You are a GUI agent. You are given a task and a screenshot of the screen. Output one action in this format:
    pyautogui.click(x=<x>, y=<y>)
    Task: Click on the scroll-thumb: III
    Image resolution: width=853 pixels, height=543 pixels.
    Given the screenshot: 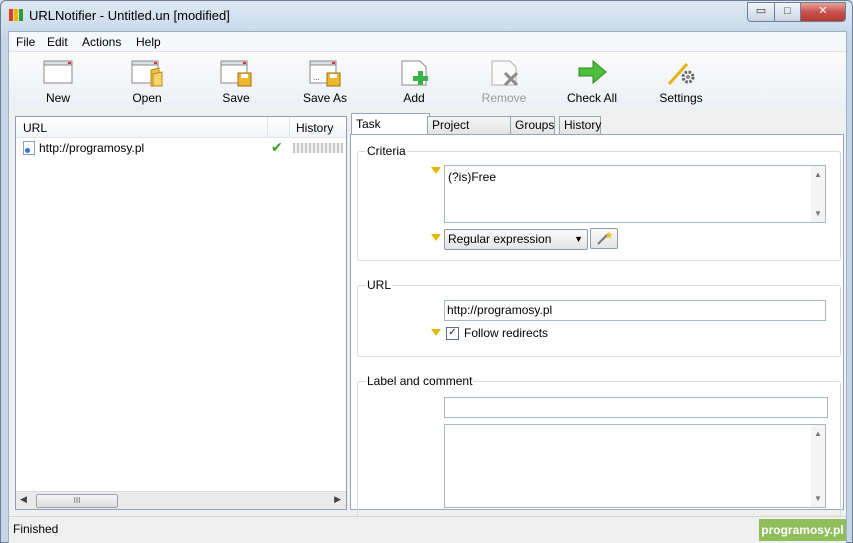 What is the action you would take?
    pyautogui.click(x=77, y=501)
    